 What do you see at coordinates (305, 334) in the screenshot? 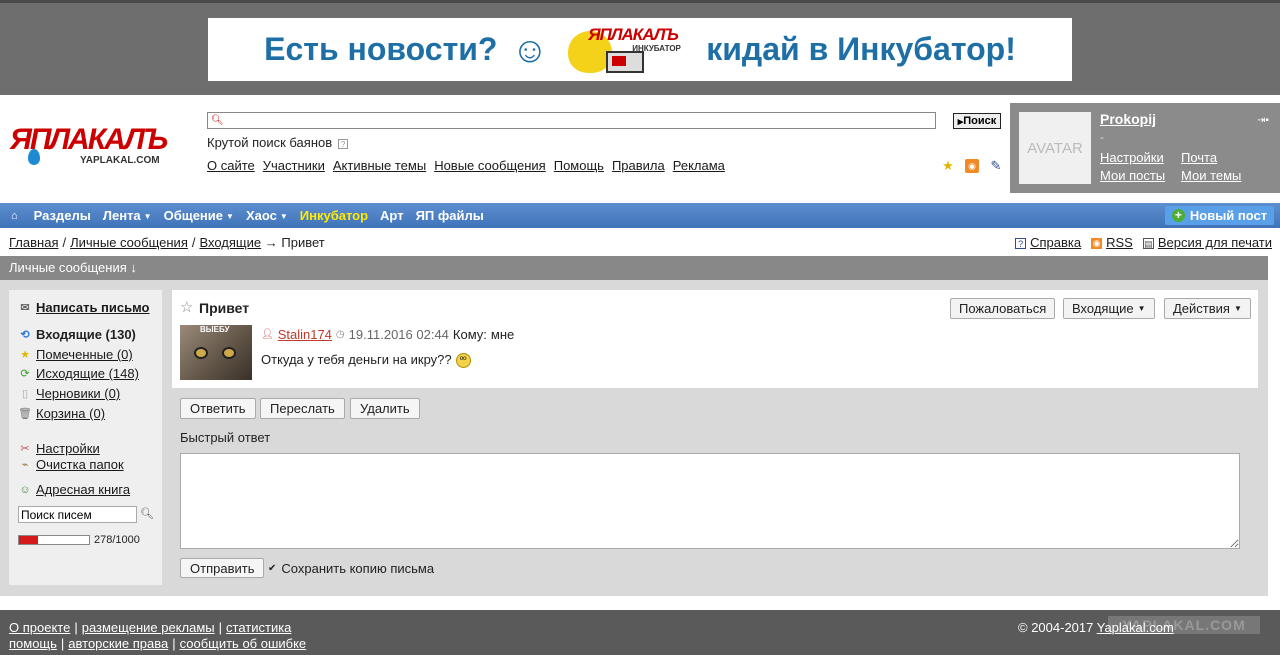
I see `sender-link: Stalin174` at bounding box center [305, 334].